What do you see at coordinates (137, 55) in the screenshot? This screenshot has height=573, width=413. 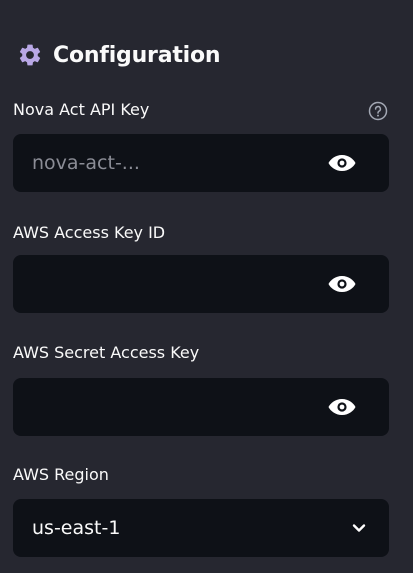 I see `page-title: Configuration` at bounding box center [137, 55].